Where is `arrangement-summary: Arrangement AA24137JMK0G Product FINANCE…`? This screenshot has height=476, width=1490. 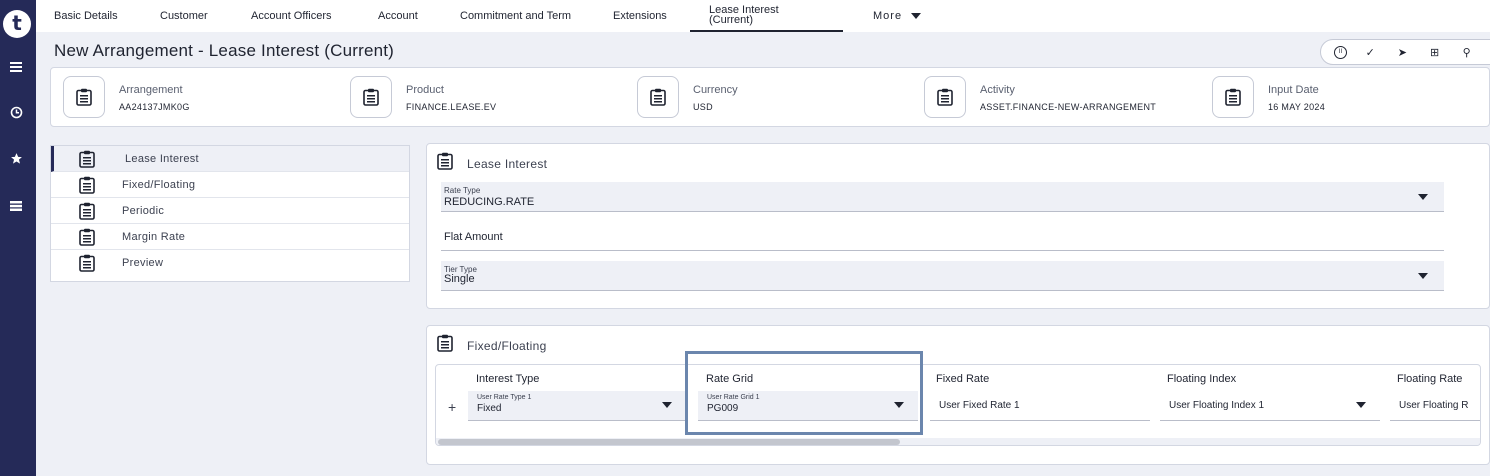 arrangement-summary: Arrangement AA24137JMK0G Product FINANCE… is located at coordinates (770, 97).